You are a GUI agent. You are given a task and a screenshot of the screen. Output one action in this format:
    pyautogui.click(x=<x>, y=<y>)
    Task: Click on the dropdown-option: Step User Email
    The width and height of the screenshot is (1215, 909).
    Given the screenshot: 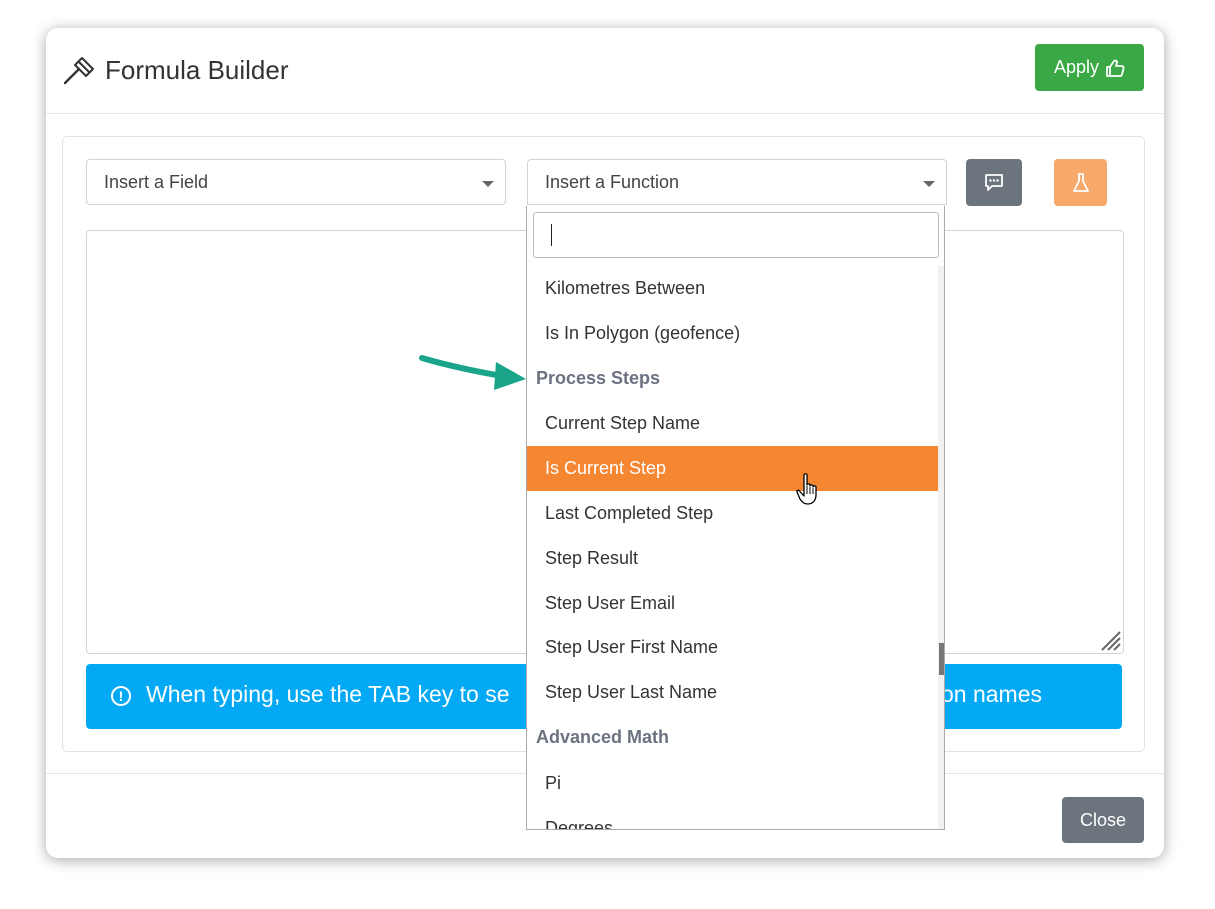 What is the action you would take?
    pyautogui.click(x=732, y=603)
    